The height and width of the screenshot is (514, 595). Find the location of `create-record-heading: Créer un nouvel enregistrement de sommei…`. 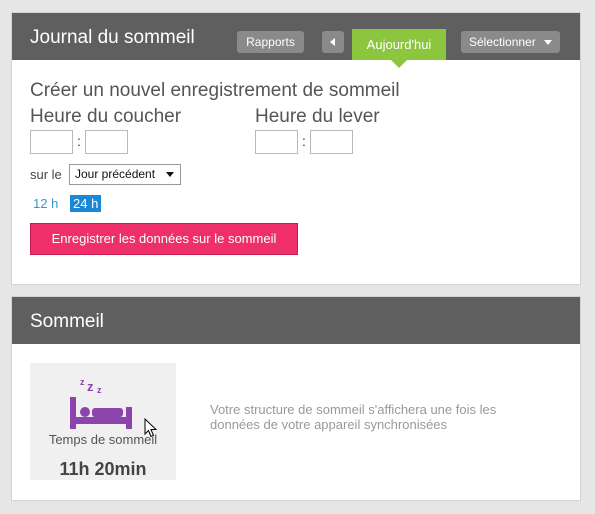

create-record-heading: Créer un nouvel enregistrement de sommei… is located at coordinates (215, 90).